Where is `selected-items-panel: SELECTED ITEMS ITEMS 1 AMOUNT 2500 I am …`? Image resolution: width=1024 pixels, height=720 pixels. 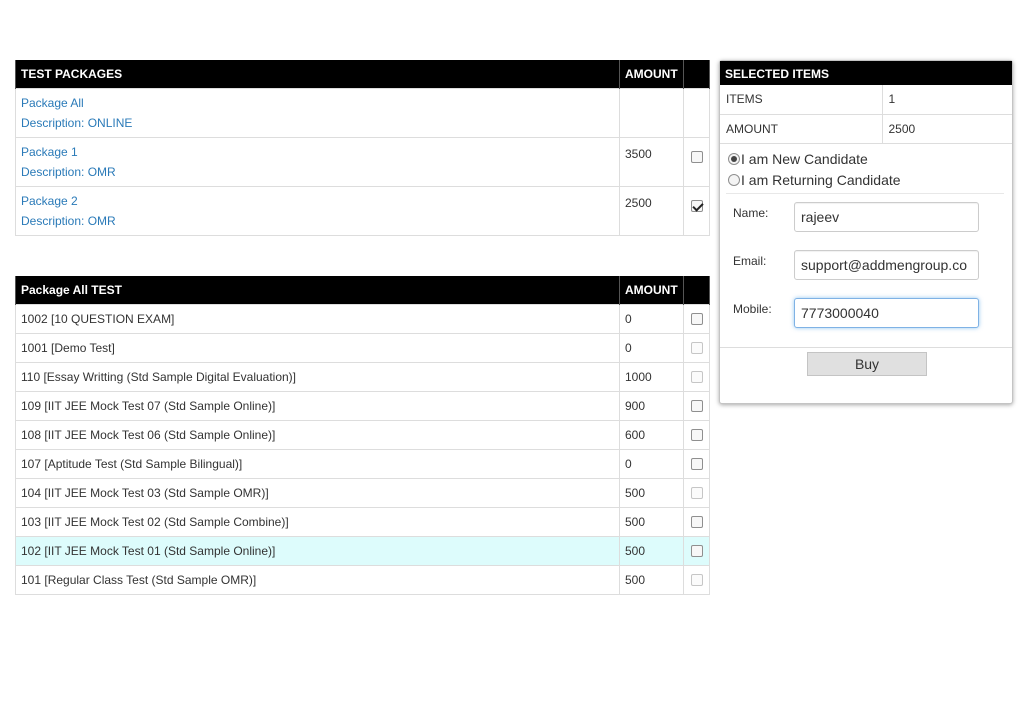 selected-items-panel: SELECTED ITEMS ITEMS 1 AMOUNT 2500 I am … is located at coordinates (866, 232).